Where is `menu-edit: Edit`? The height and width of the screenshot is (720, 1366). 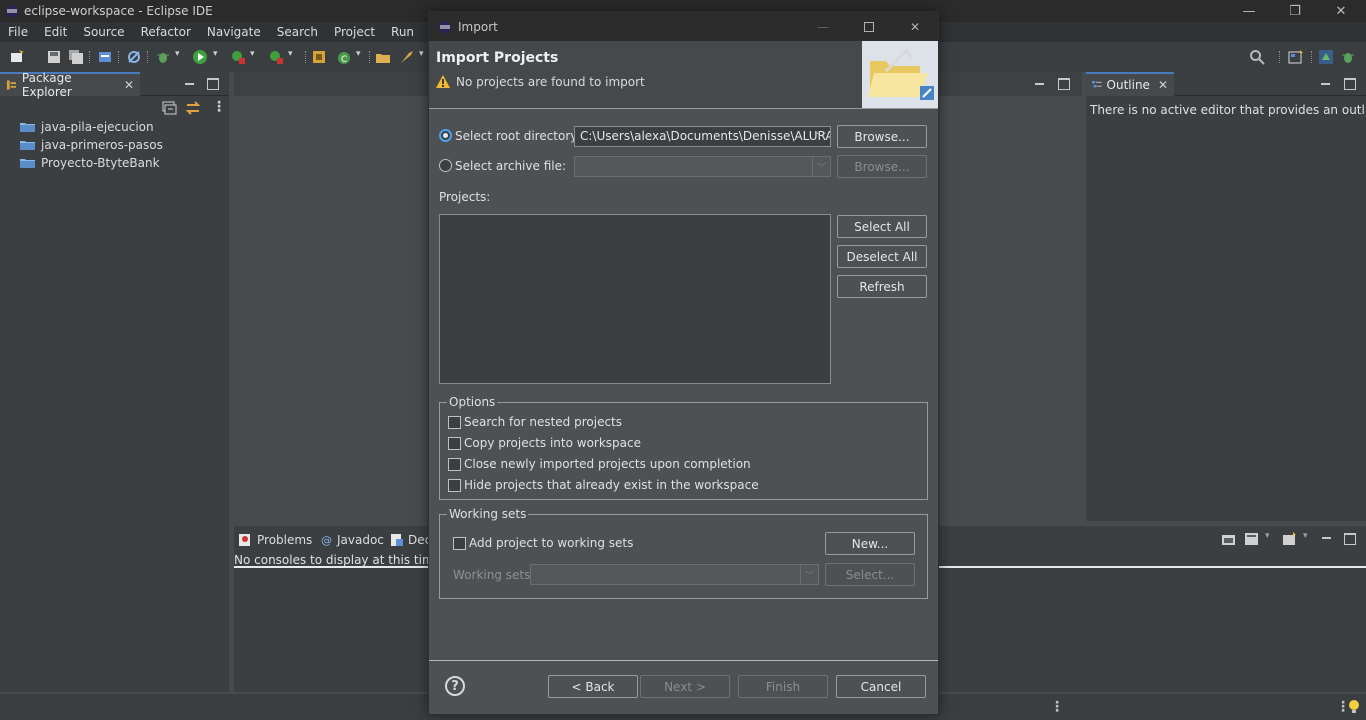 menu-edit: Edit is located at coordinates (55, 32).